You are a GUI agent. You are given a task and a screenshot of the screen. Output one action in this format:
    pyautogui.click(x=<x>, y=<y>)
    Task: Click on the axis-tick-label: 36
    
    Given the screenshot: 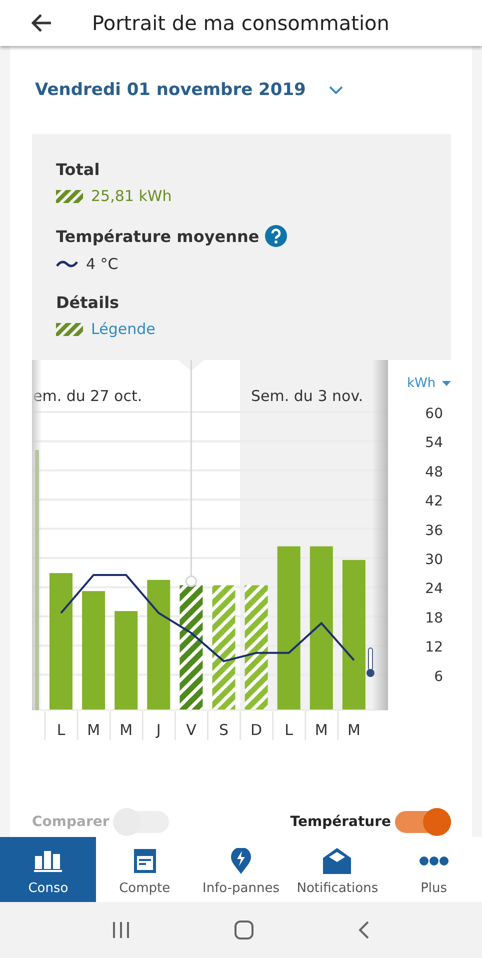 What is the action you would take?
    pyautogui.click(x=434, y=530)
    